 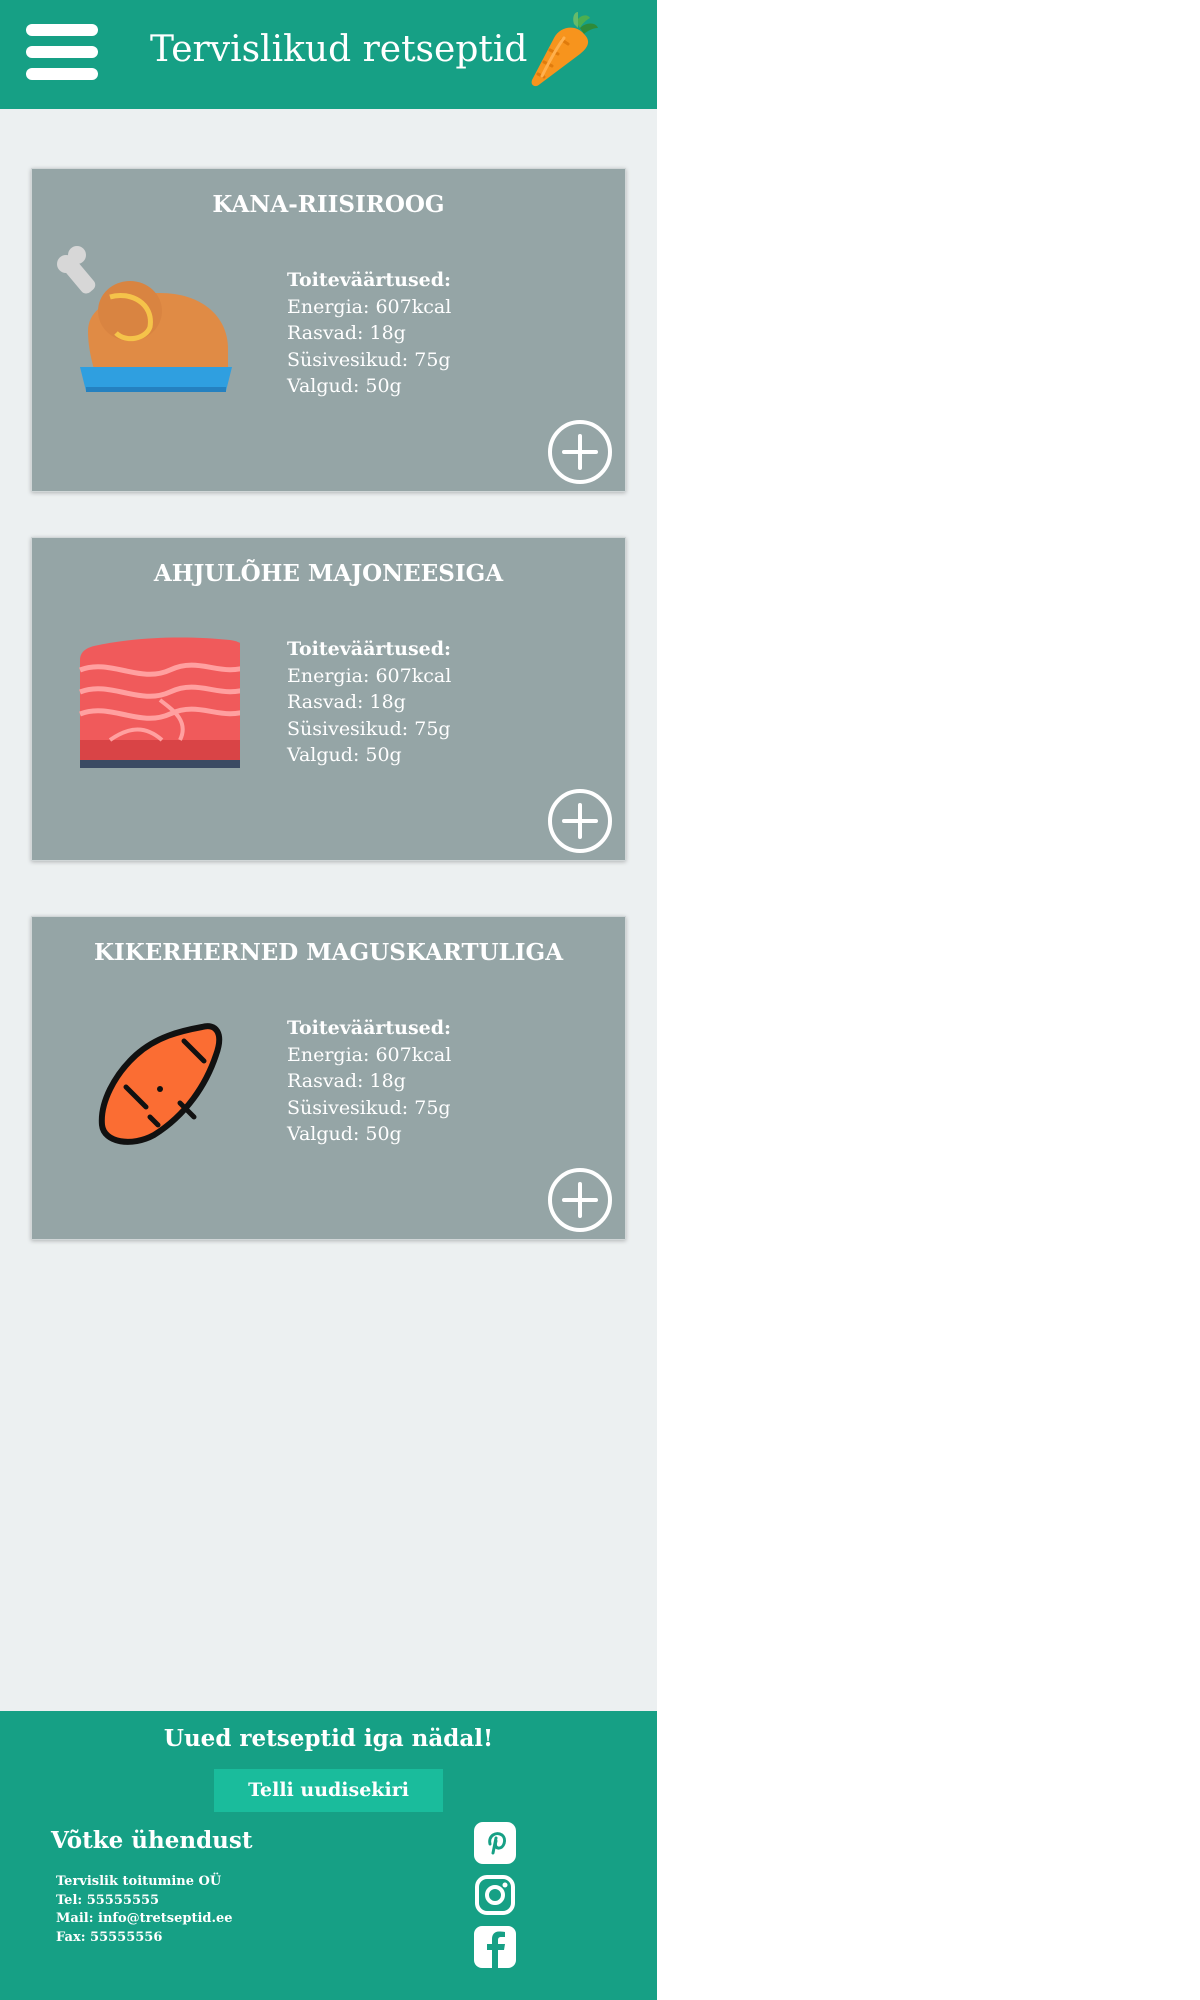 I want to click on pinterest-icon, so click(x=495, y=1843).